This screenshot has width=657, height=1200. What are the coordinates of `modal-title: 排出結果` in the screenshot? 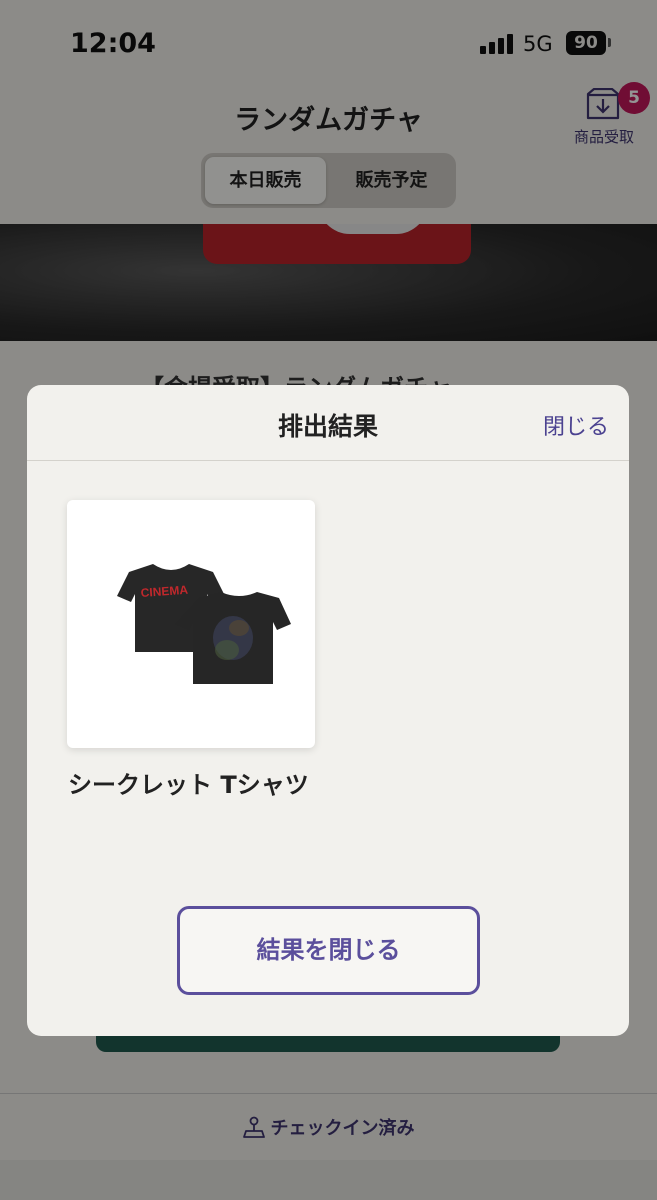 It's located at (327, 426).